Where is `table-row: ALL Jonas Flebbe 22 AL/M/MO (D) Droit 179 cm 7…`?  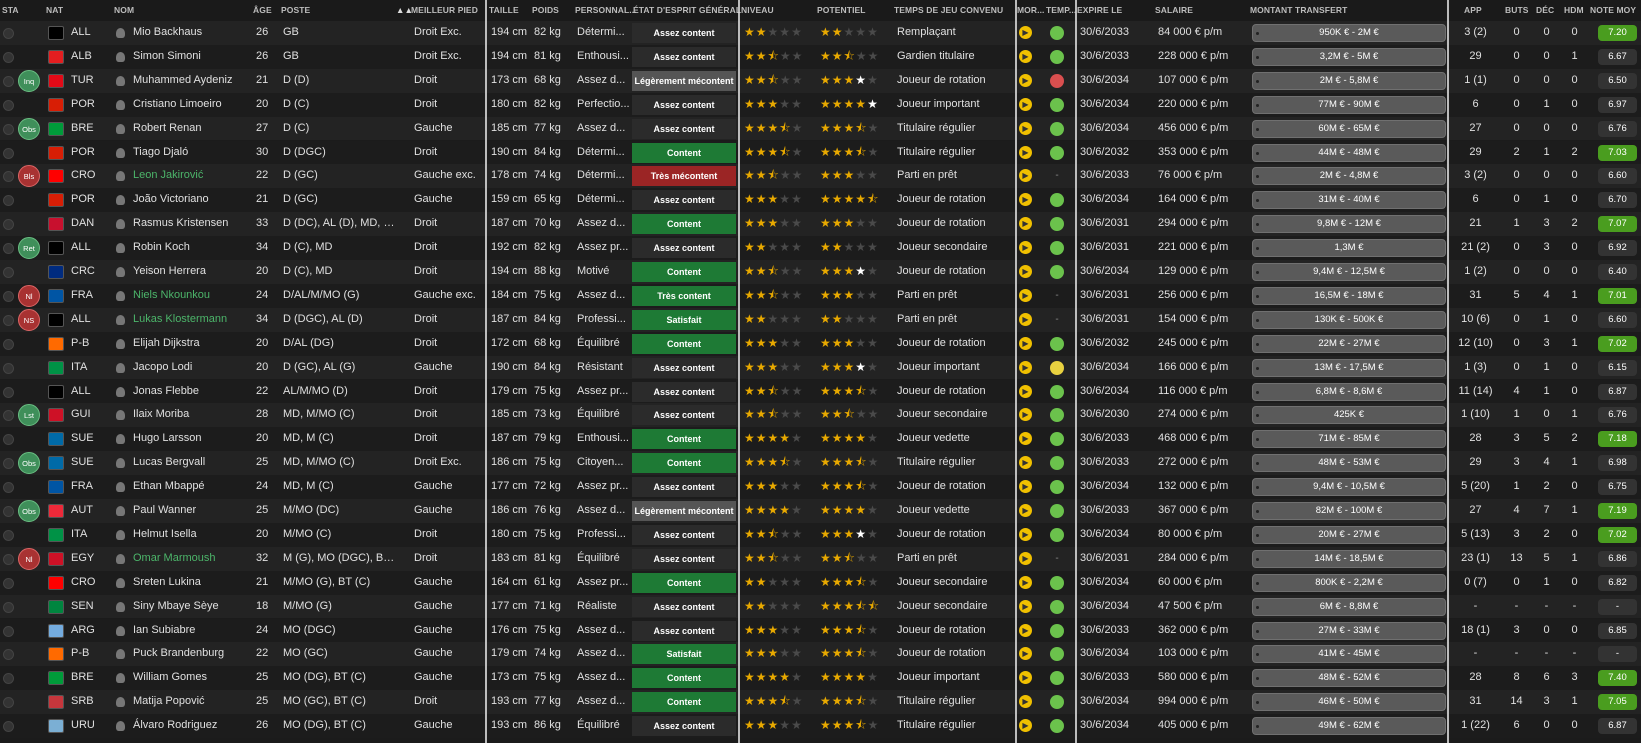 table-row: ALL Jonas Flebbe 22 AL/M/MO (D) Droit 179 cm 7… is located at coordinates (820, 391).